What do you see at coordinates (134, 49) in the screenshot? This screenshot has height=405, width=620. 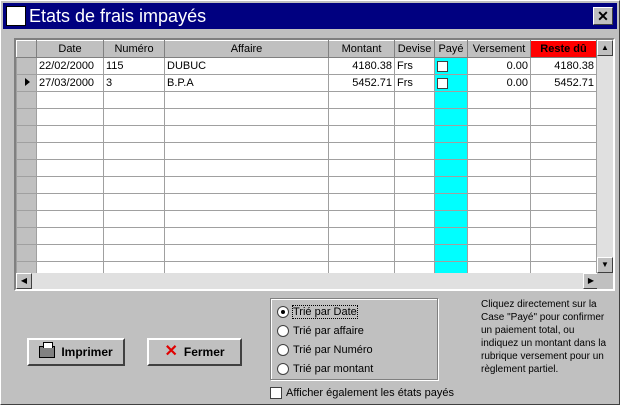 I see `column-header-numero: Numéro` at bounding box center [134, 49].